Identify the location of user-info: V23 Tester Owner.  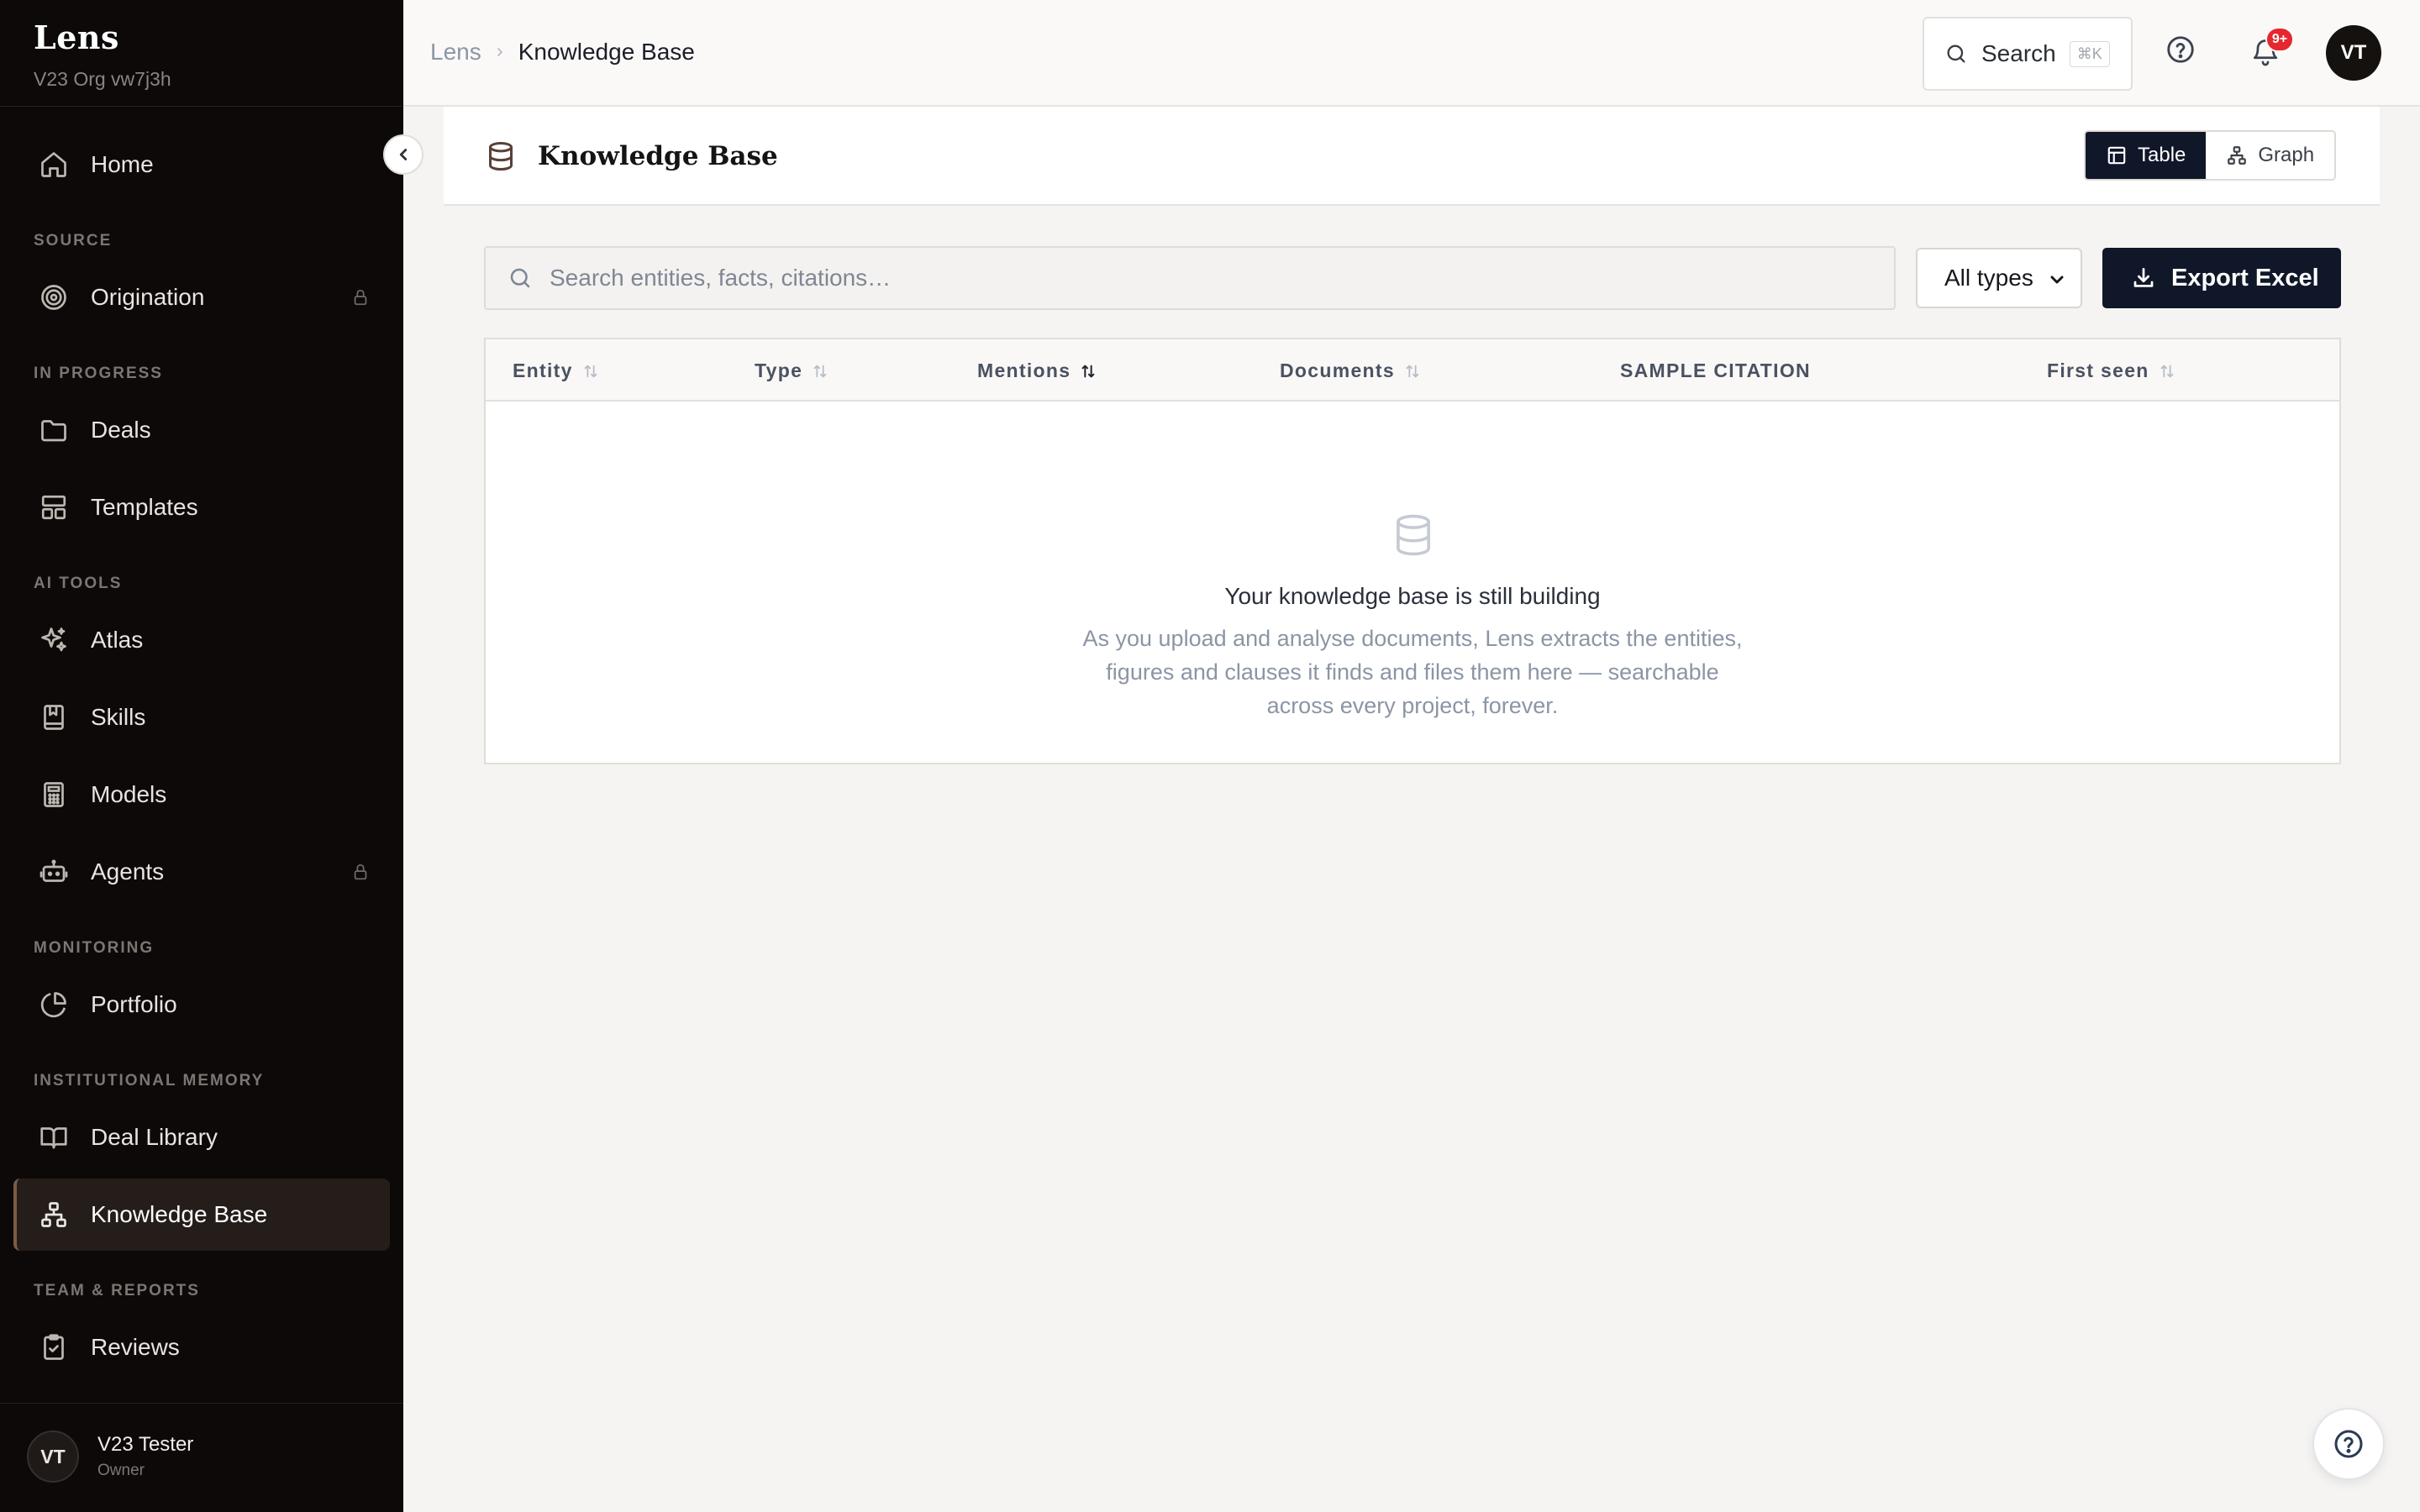
(145, 1456).